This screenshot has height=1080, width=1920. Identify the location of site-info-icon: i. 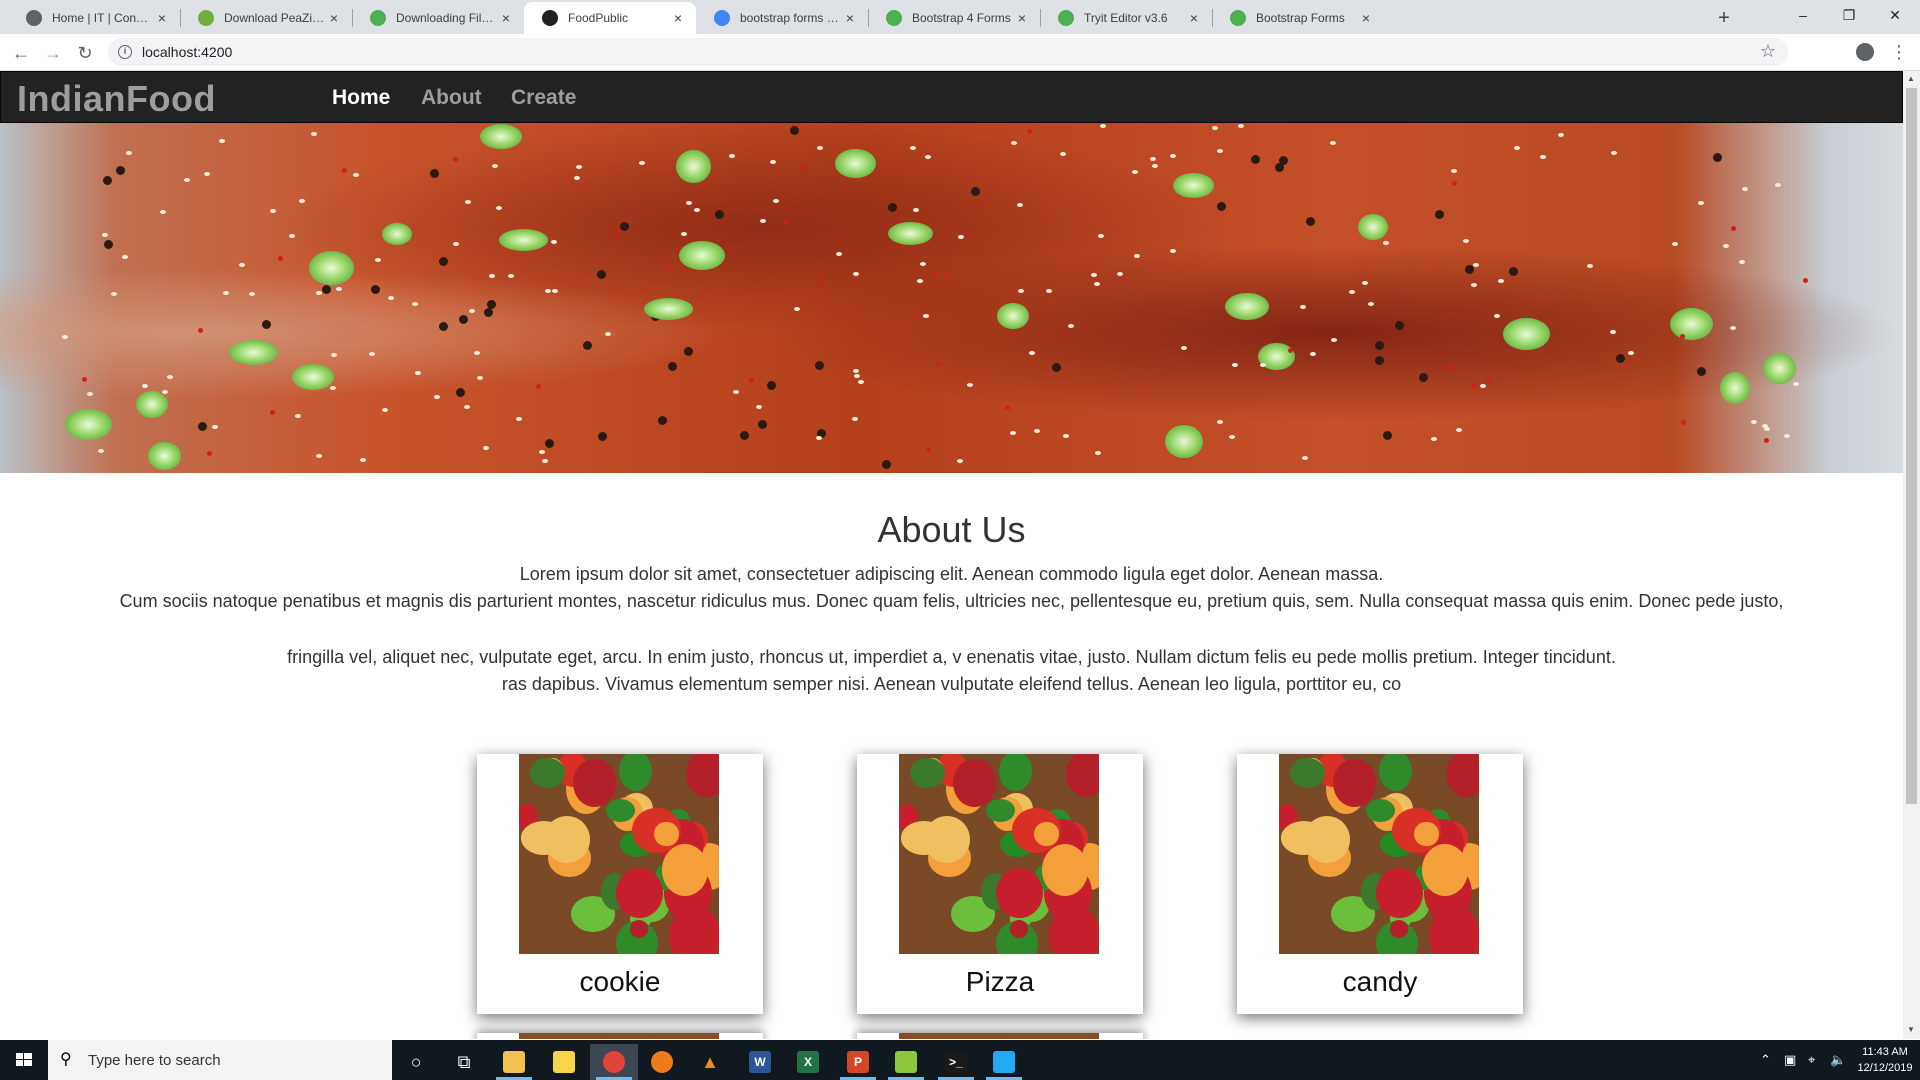
(125, 52).